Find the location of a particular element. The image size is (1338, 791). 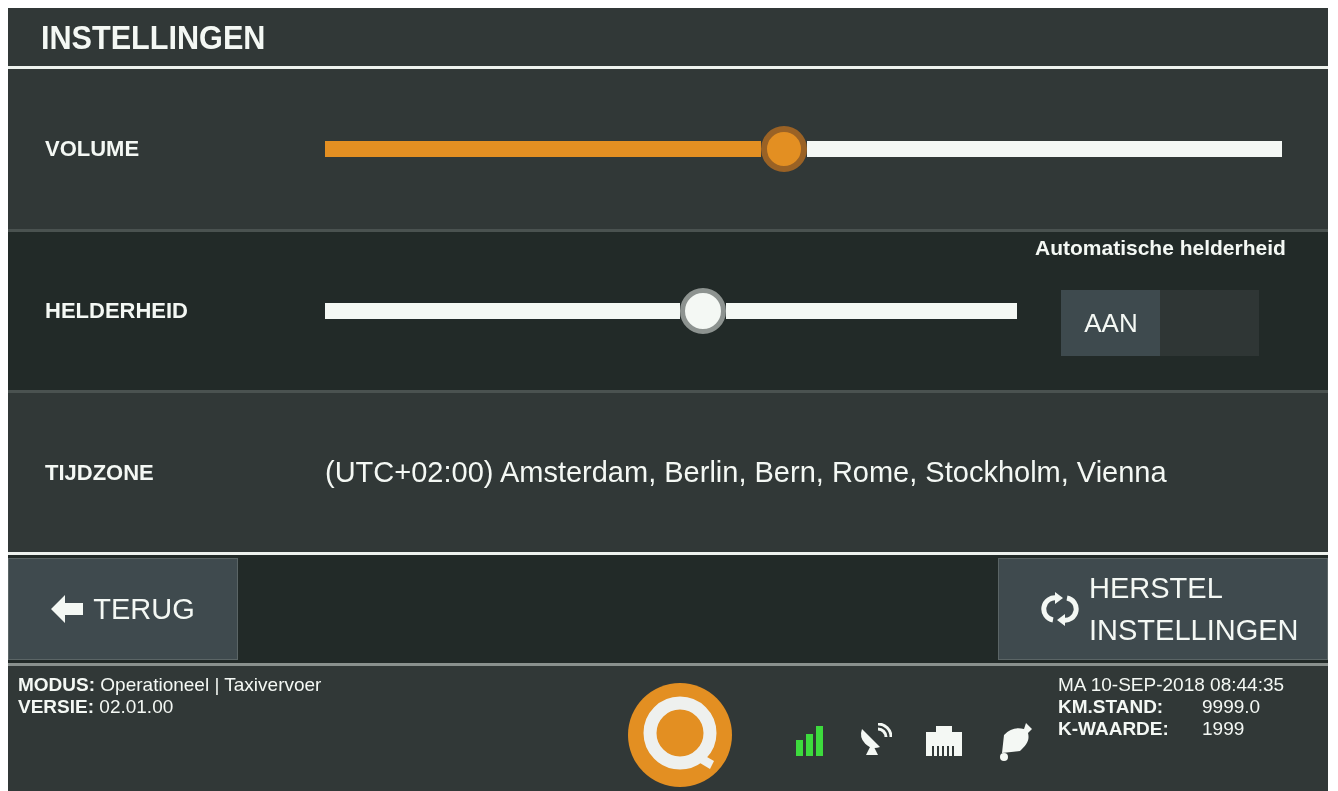

page-title: INSTELLINGEN is located at coordinates (153, 37).